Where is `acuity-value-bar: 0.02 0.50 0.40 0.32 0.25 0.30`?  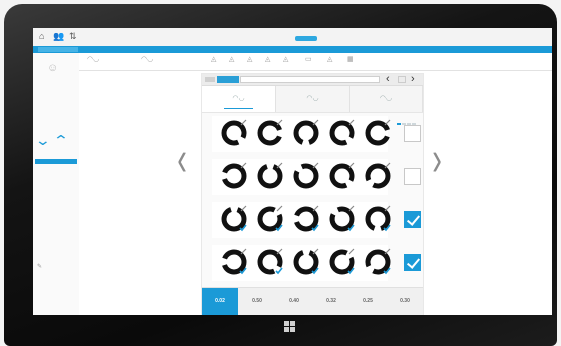
acuity-value-bar: 0.02 0.50 0.40 0.32 0.25 0.30 is located at coordinates (312, 301).